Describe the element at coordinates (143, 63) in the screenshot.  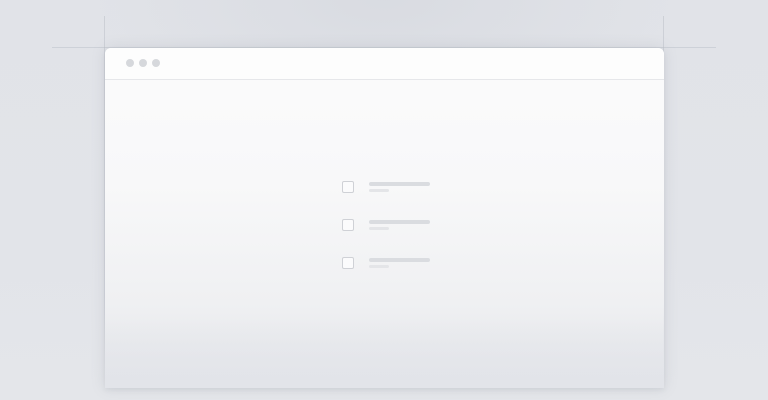
I see `minimize-dot-icon` at that location.